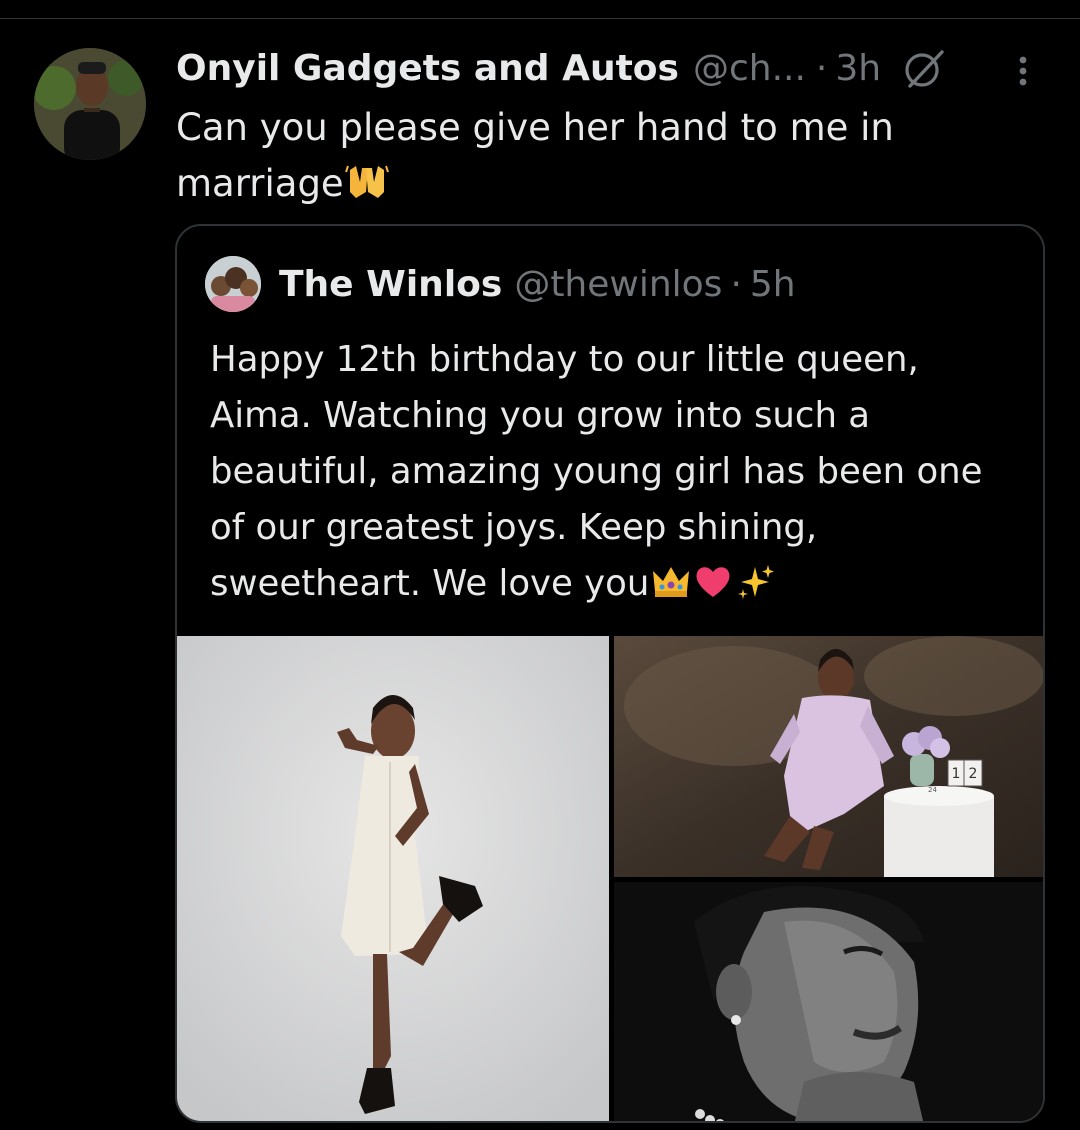  I want to click on tweet-header: Onyil Gadgets and Autos @ch... · 3h, so click(616, 68).